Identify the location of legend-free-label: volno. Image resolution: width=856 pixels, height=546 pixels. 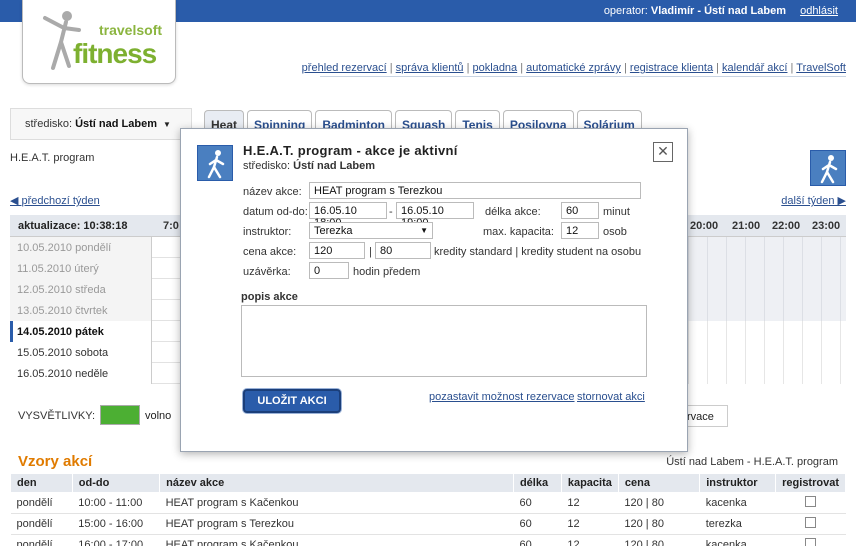
(158, 416).